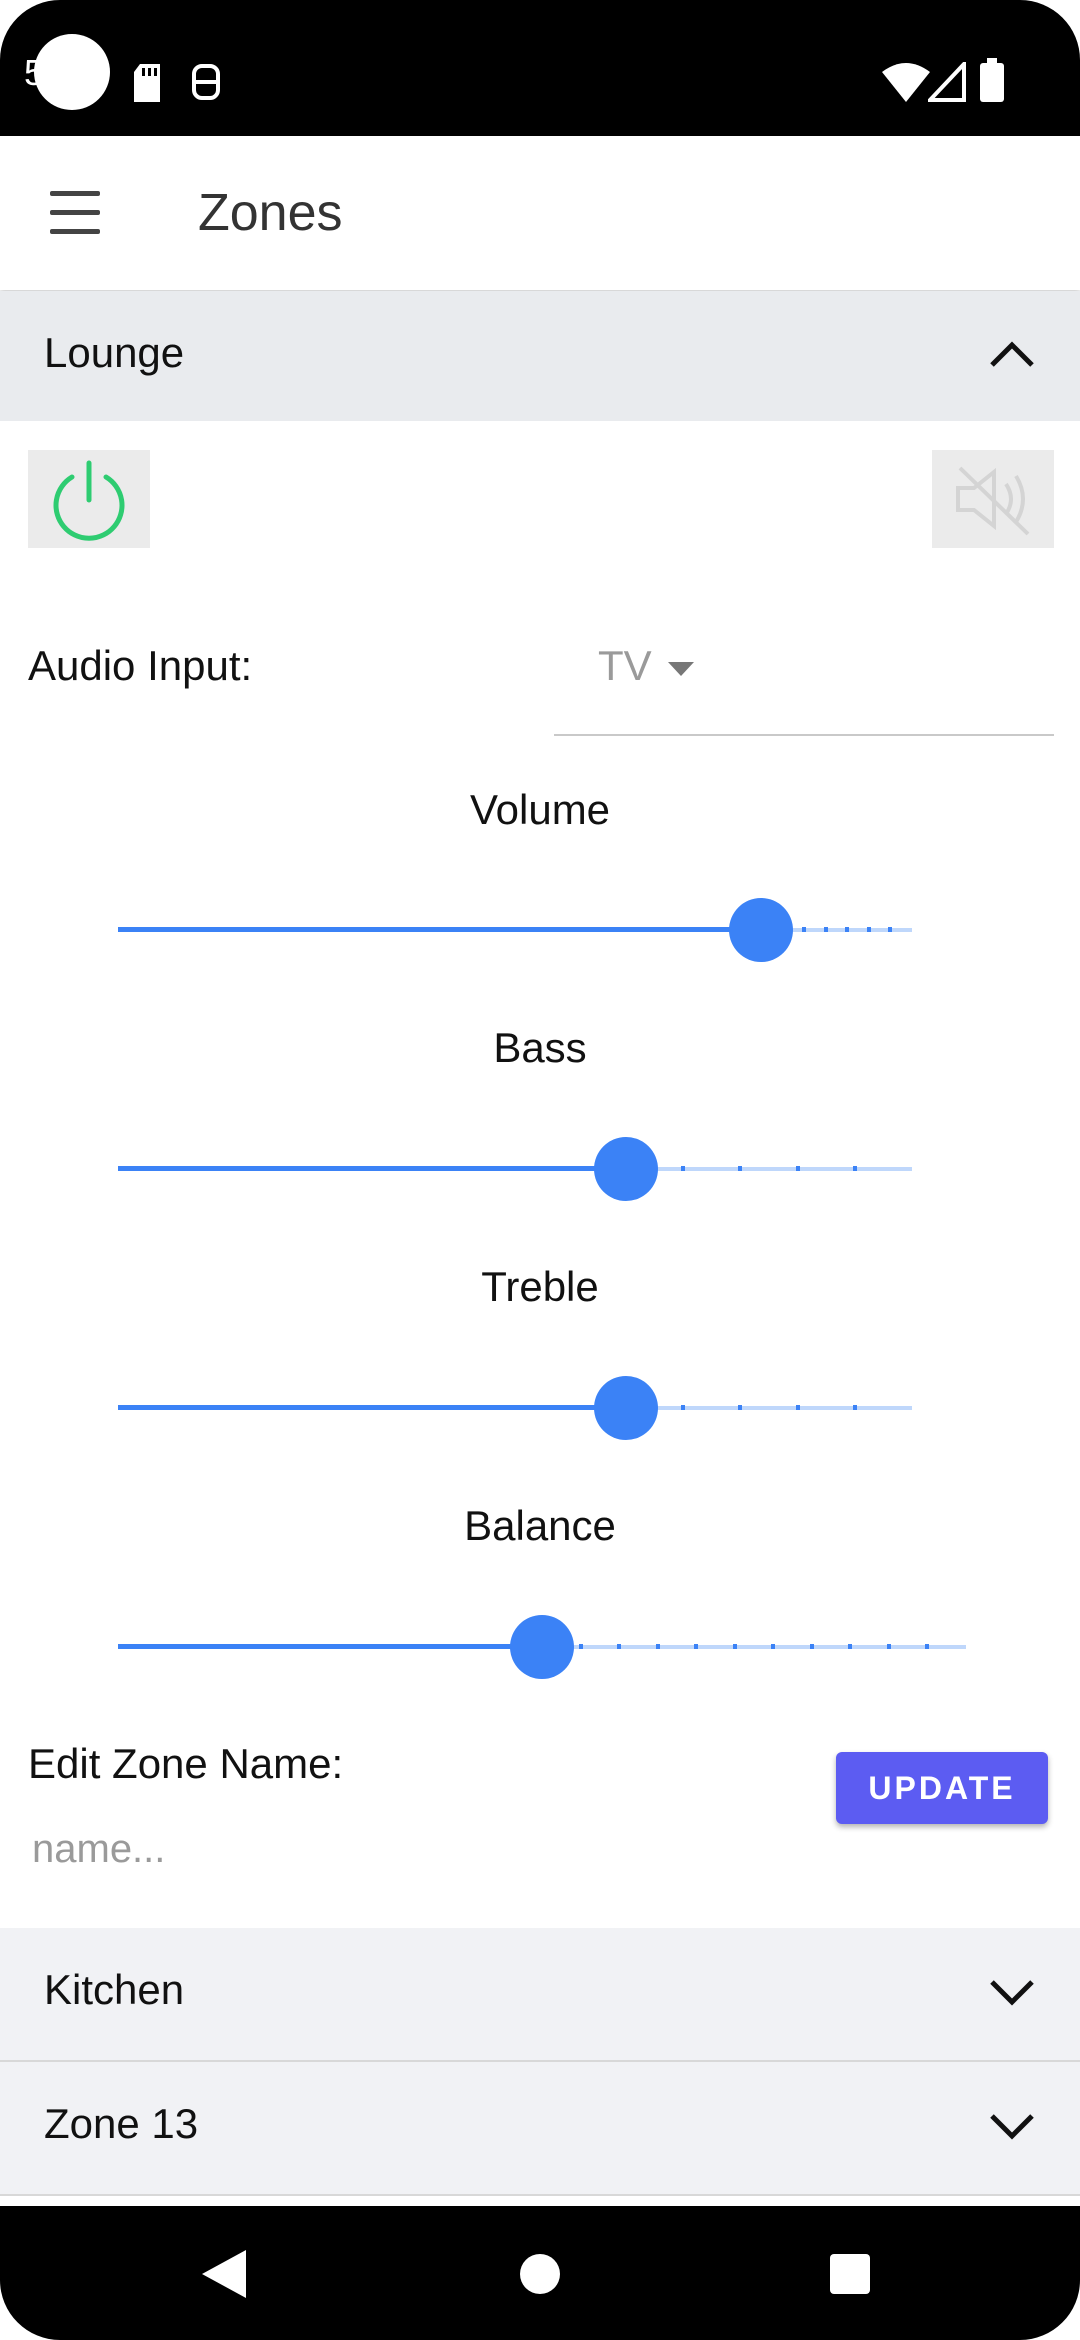 The height and width of the screenshot is (2340, 1080). I want to click on zone-header-kitchen: Kitchen, so click(540, 1995).